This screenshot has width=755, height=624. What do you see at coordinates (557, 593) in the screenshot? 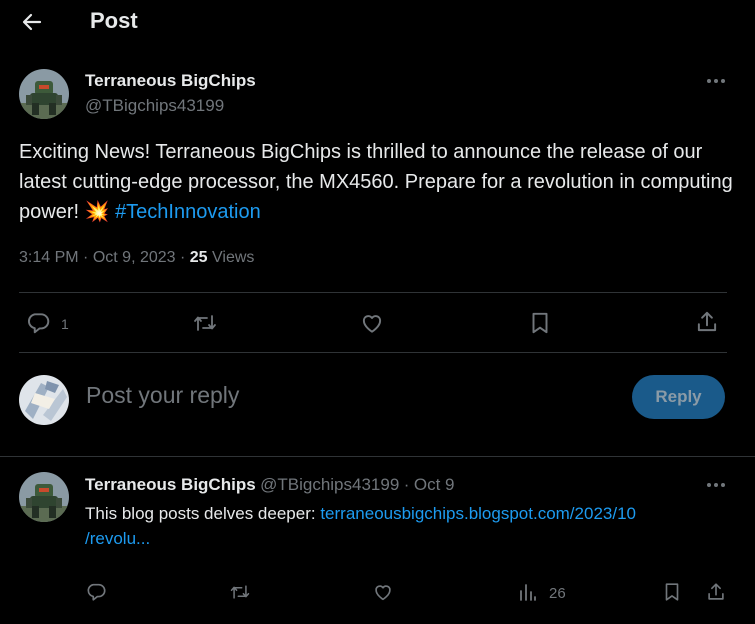
I see `reply-views-count: 26` at bounding box center [557, 593].